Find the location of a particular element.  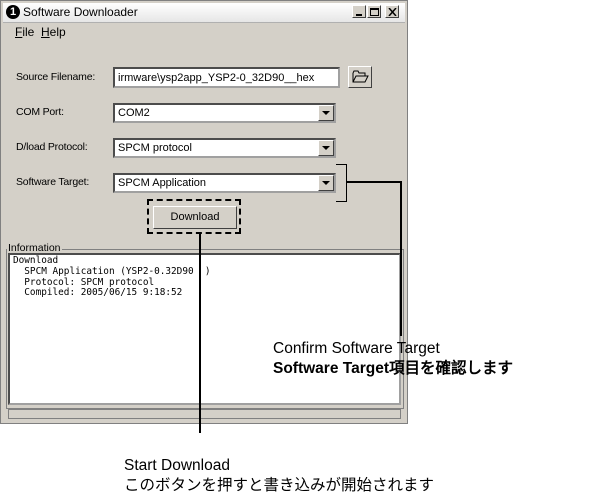

source-filename-field: irmware\ysp2app_YSP2-0_32D90__hex is located at coordinates (226, 77).